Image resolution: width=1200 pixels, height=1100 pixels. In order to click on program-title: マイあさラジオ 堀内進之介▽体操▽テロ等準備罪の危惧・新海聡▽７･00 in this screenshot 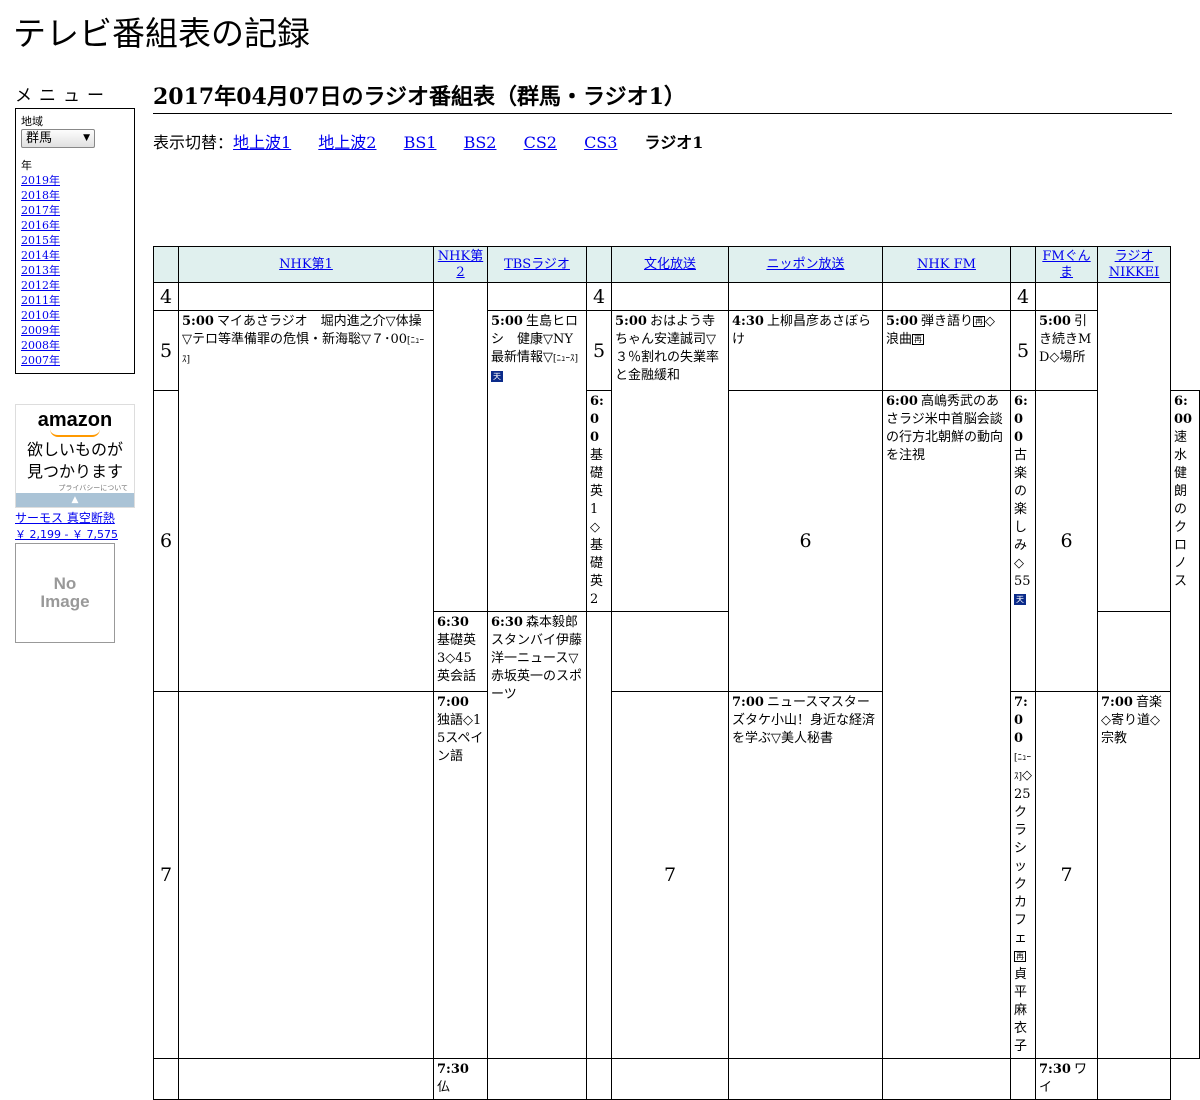, I will do `click(302, 330)`.